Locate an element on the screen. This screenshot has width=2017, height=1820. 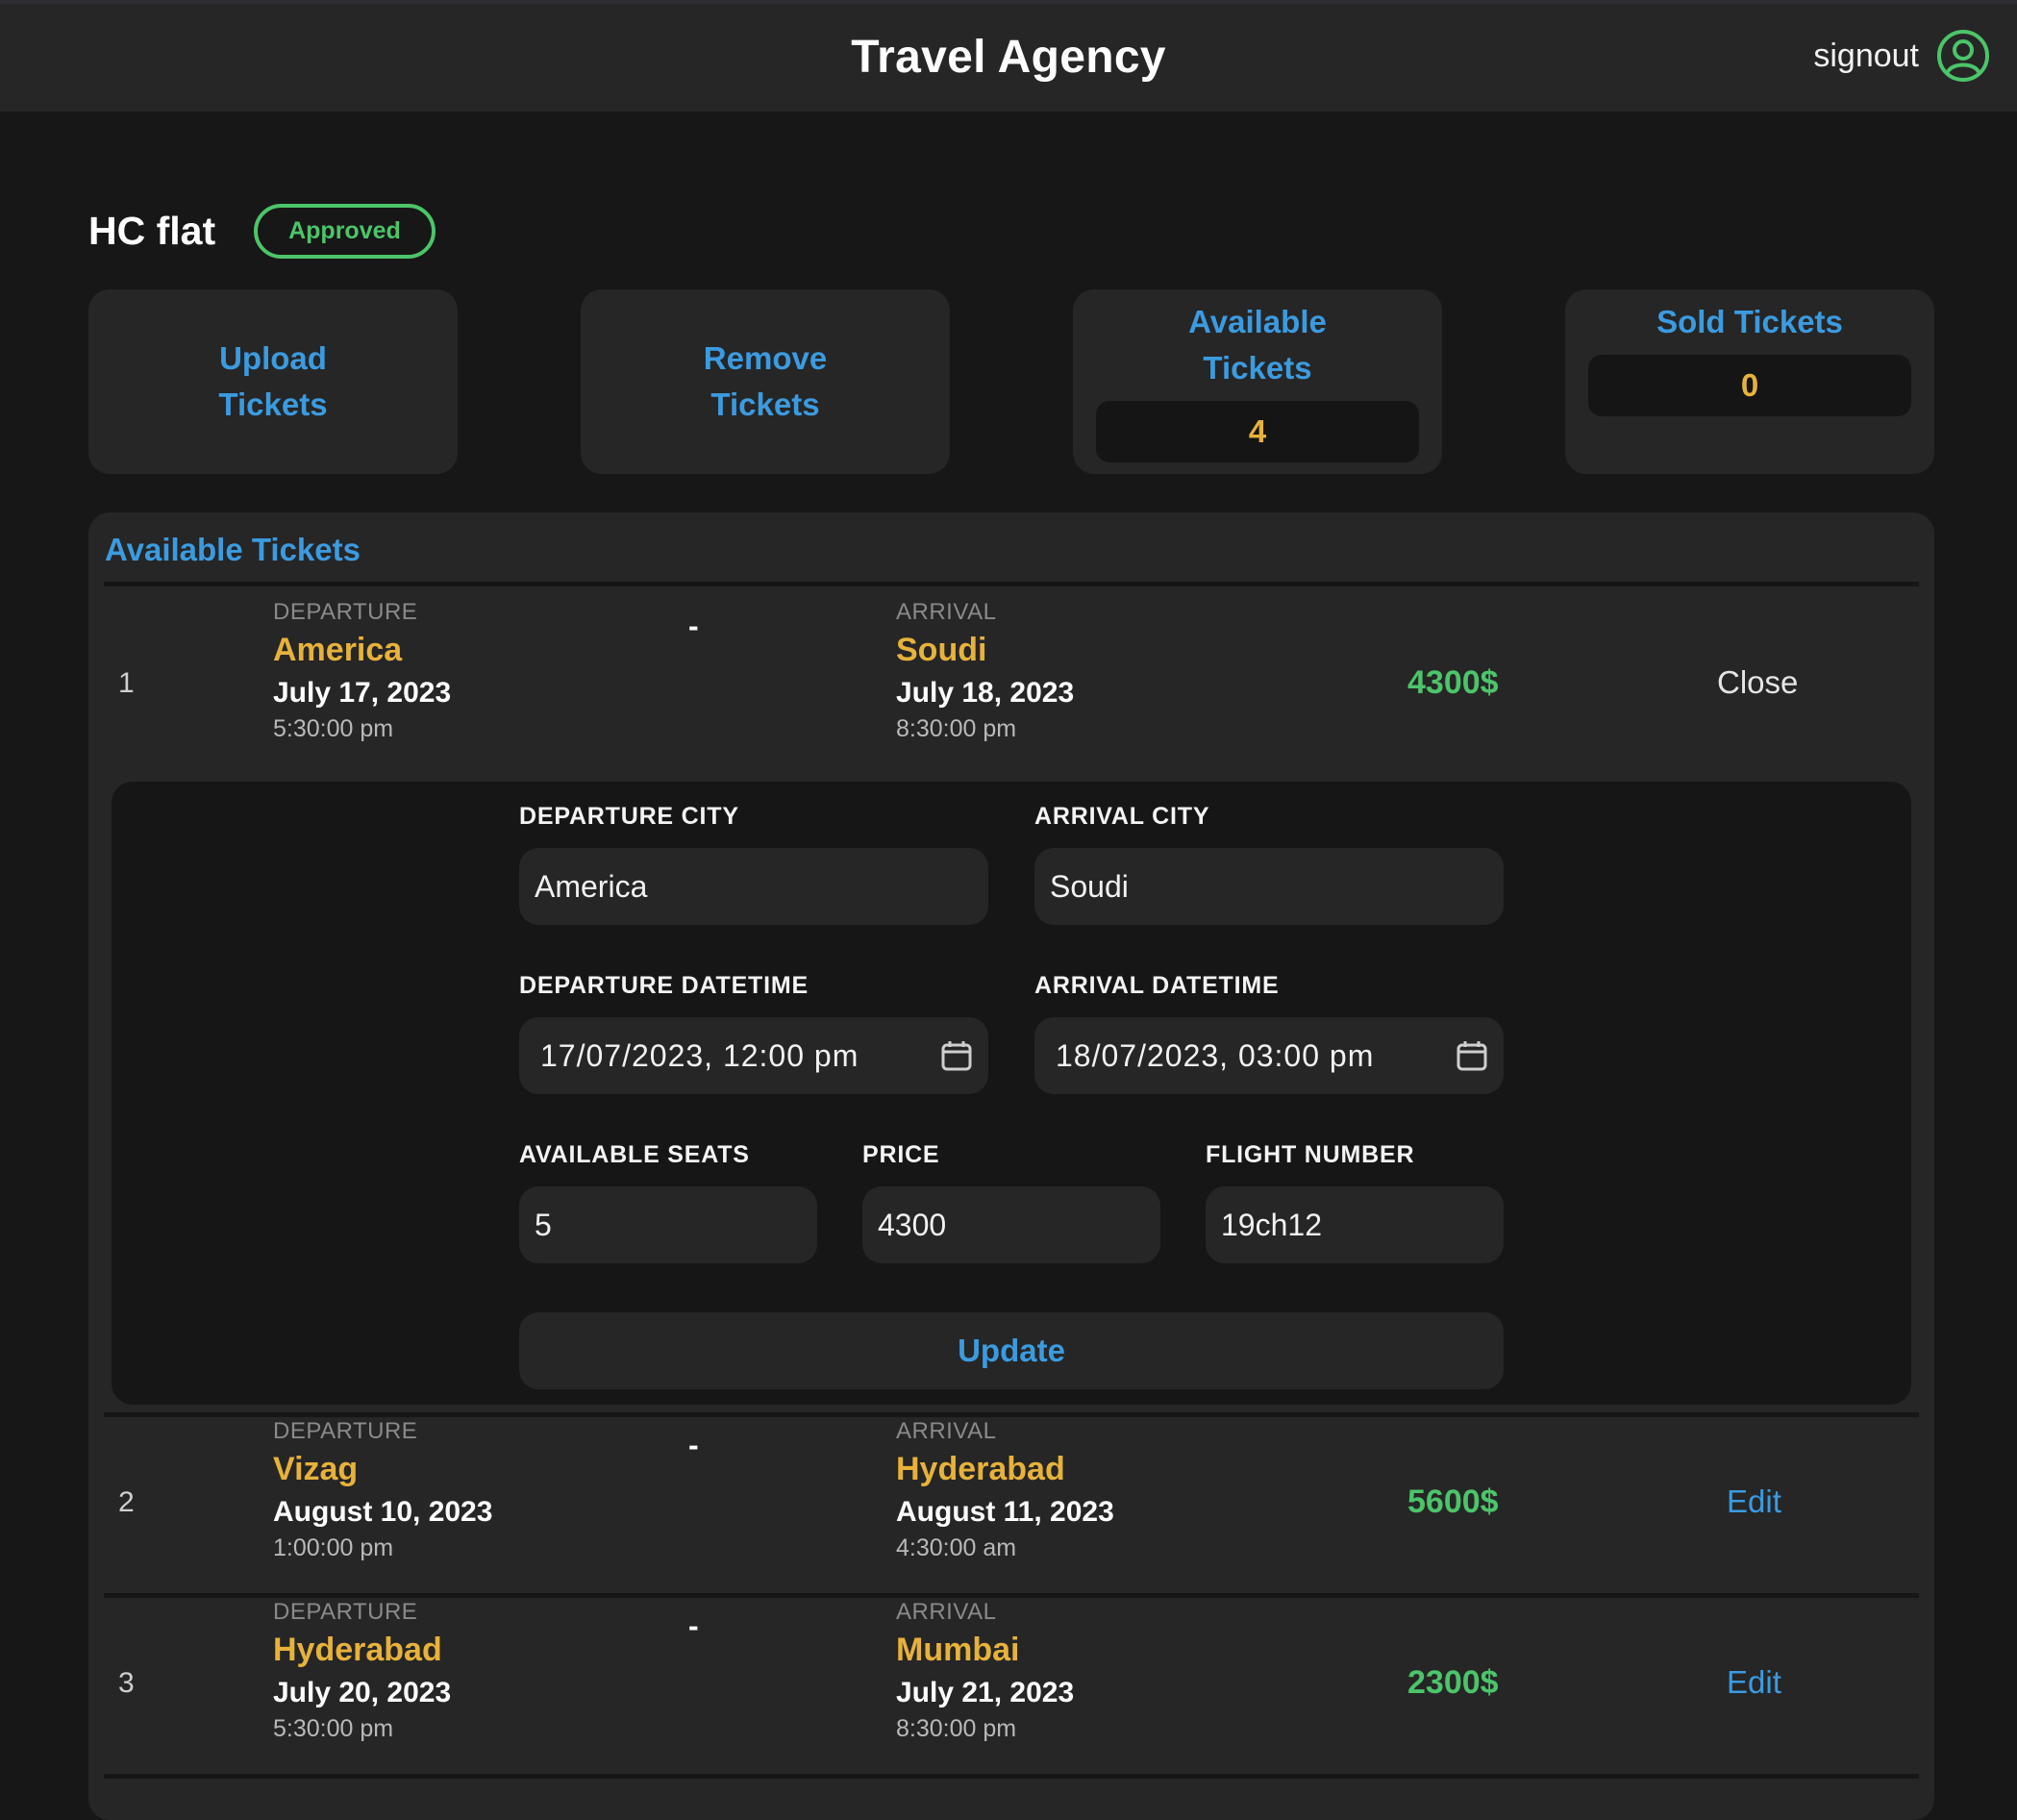
arrival-date: August 11, 2023 is located at coordinates (1005, 1512).